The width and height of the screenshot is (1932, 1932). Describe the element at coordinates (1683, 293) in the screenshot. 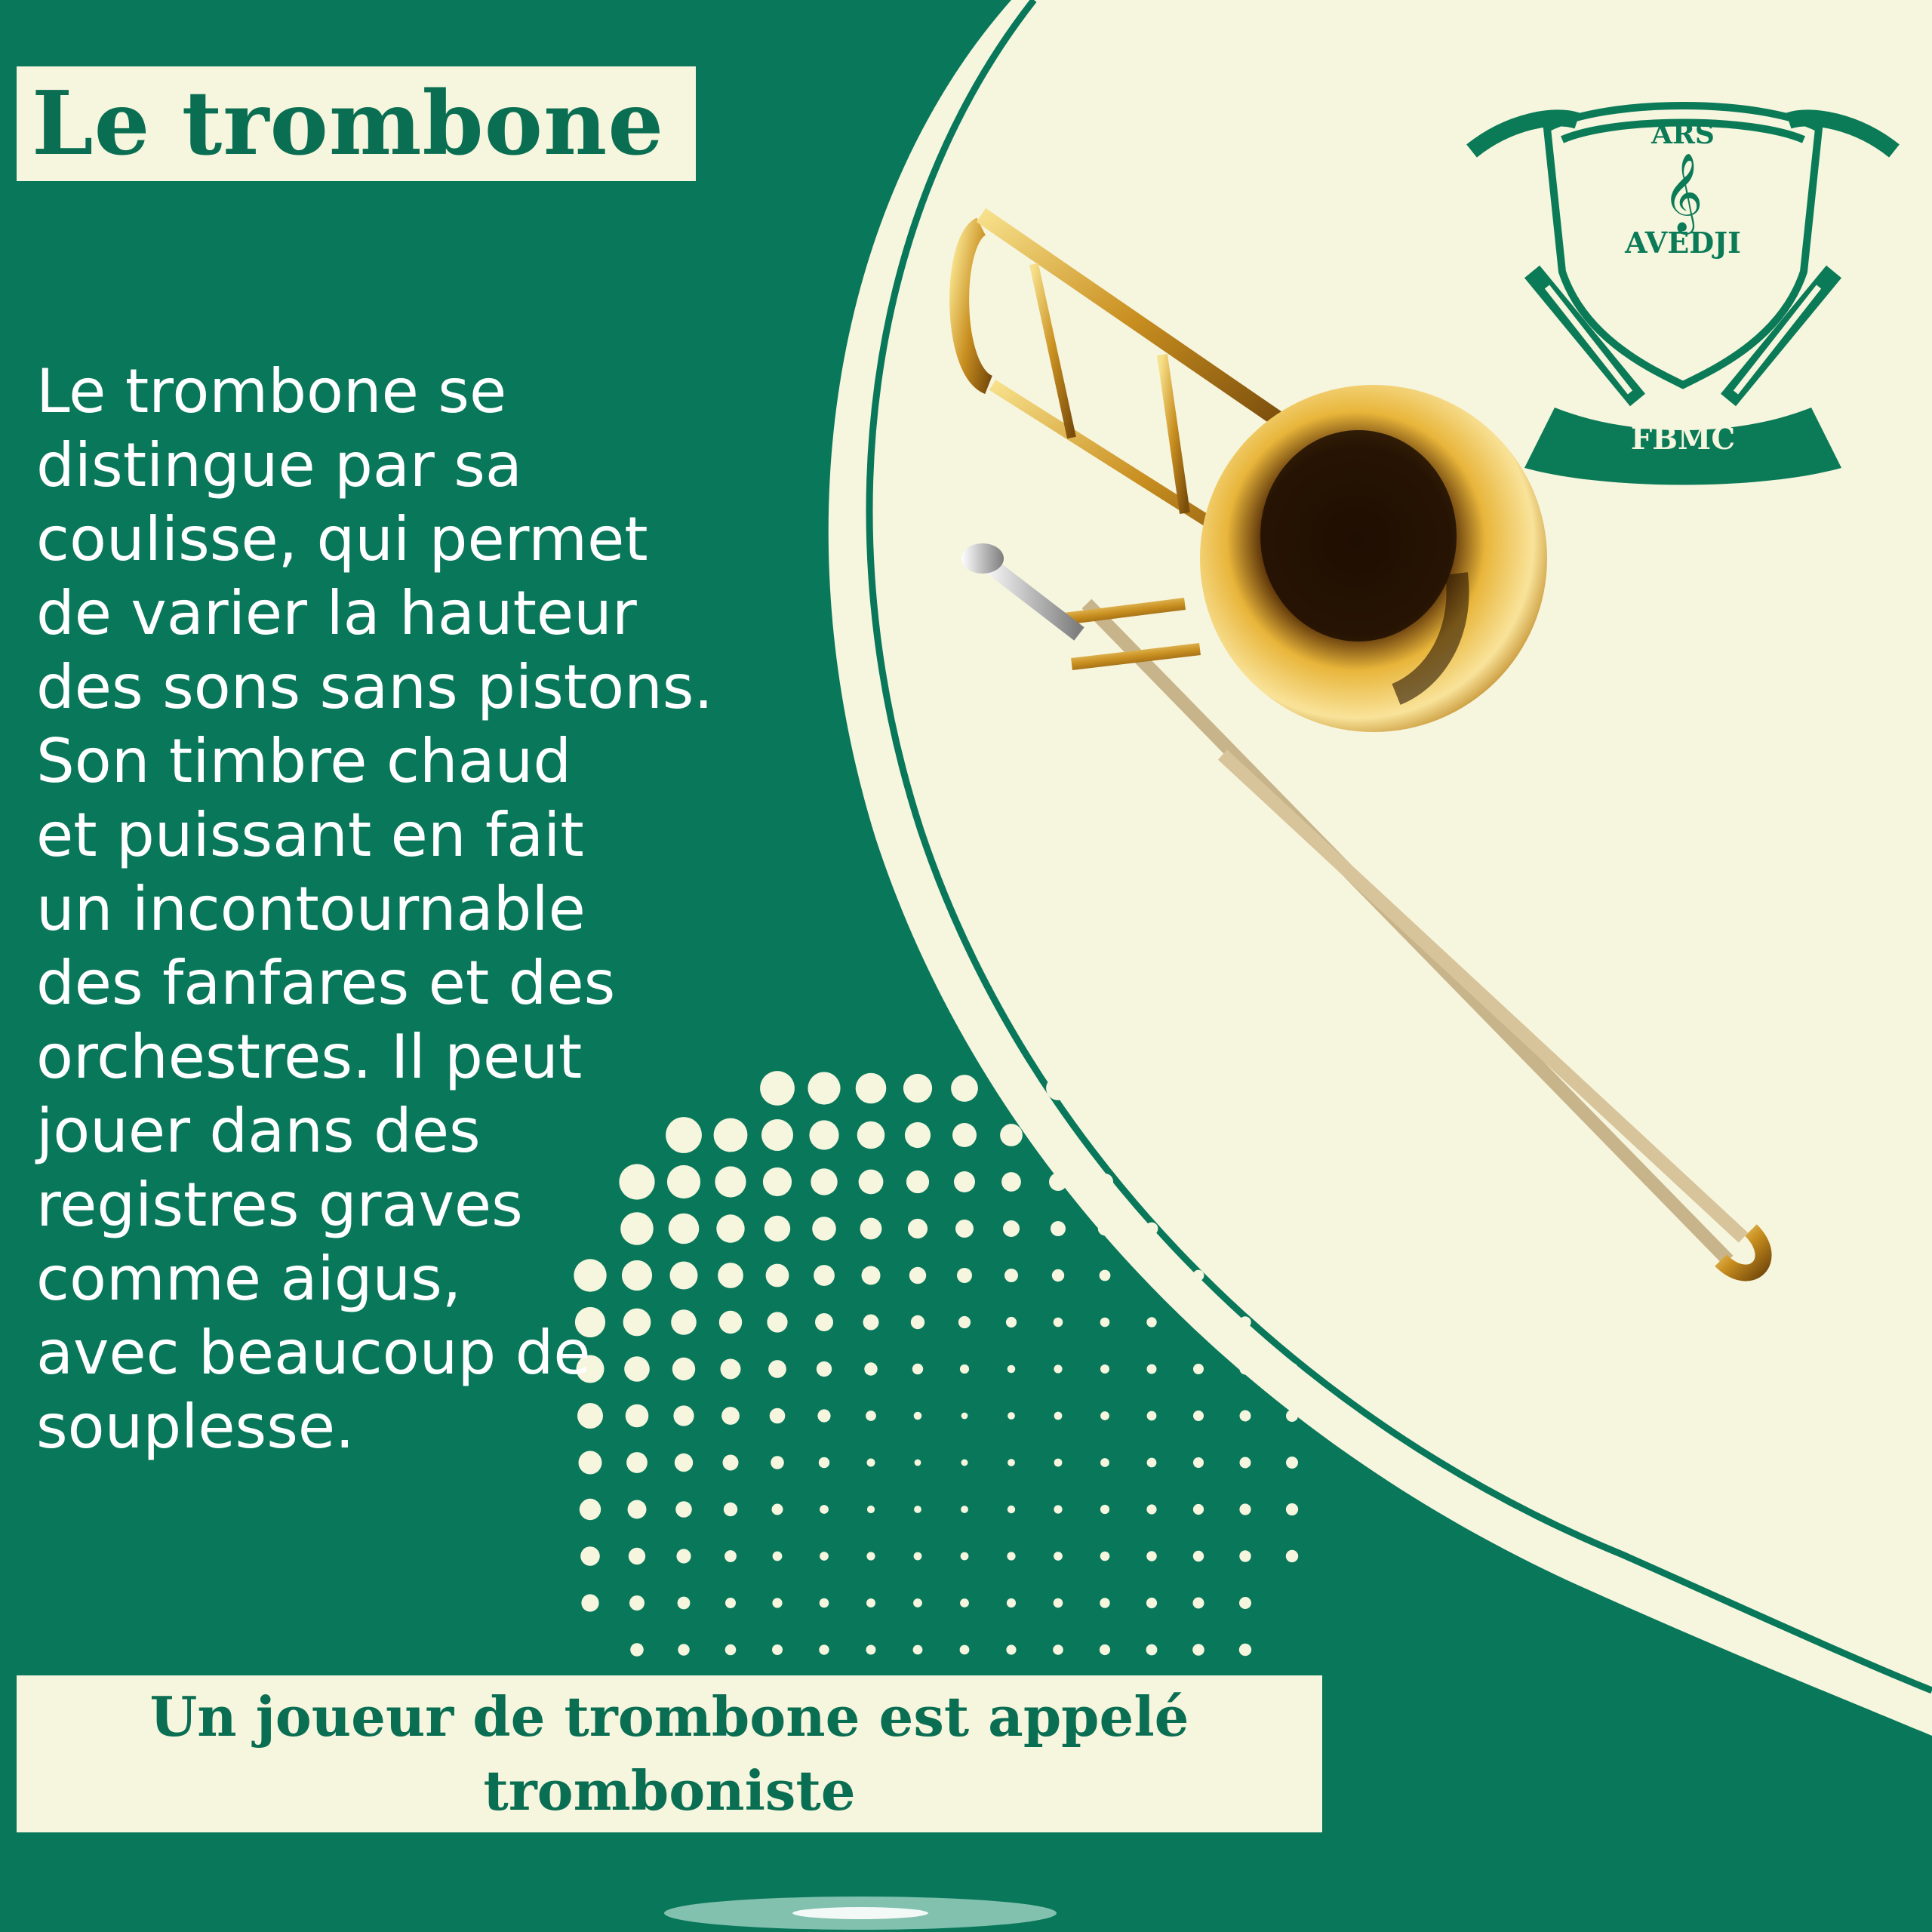

I see `fanfare-crest-logo: ARS 𝄞 AVEDJI FBMC` at that location.